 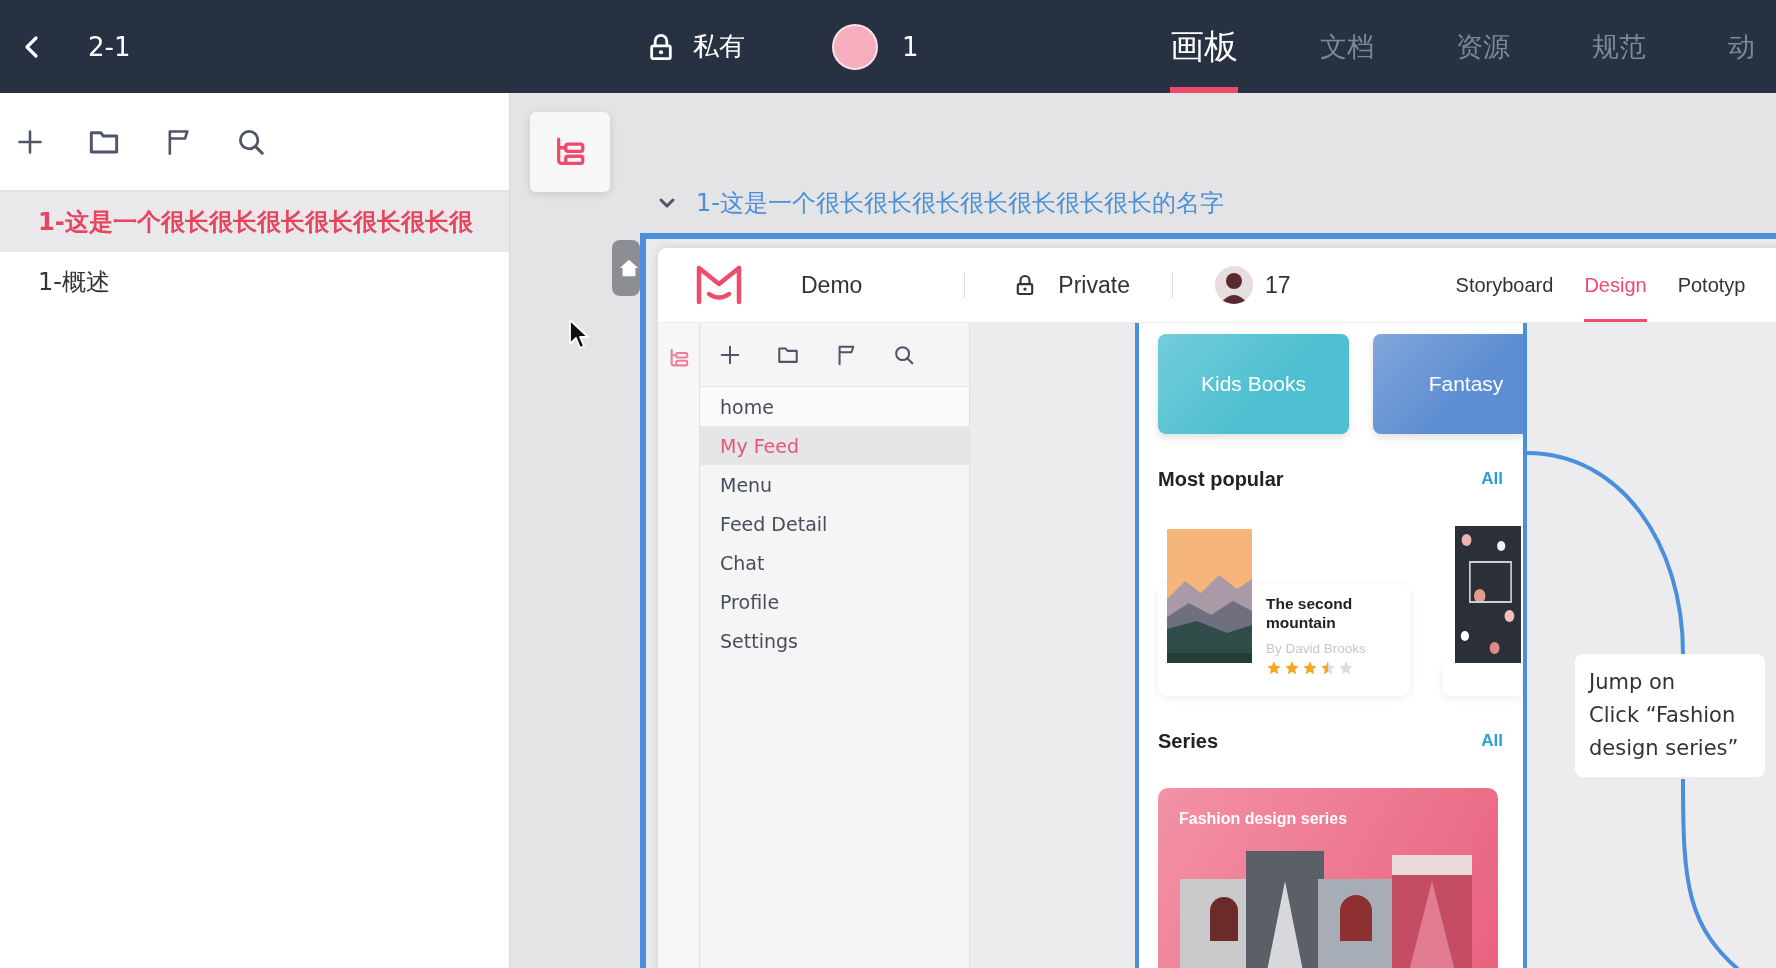 What do you see at coordinates (109, 46) in the screenshot?
I see `document-title: 2-1` at bounding box center [109, 46].